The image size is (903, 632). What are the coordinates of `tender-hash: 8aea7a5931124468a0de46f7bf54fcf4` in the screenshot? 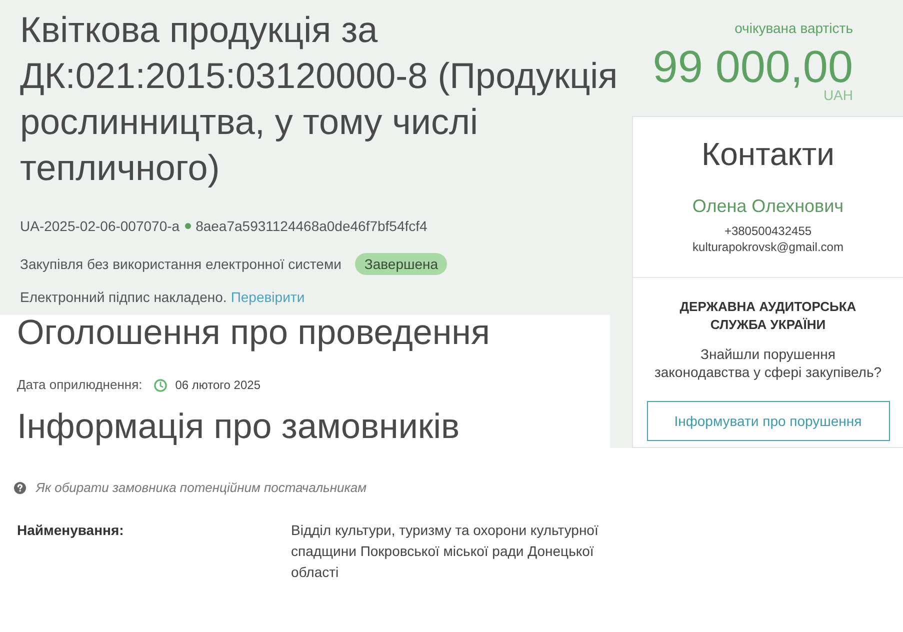 It's located at (312, 226).